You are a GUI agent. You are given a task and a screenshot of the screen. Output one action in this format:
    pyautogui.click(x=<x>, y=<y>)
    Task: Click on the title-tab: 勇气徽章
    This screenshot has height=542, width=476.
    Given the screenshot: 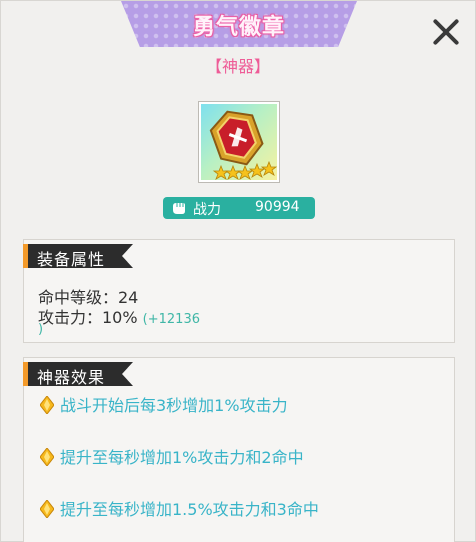 What is the action you would take?
    pyautogui.click(x=239, y=24)
    